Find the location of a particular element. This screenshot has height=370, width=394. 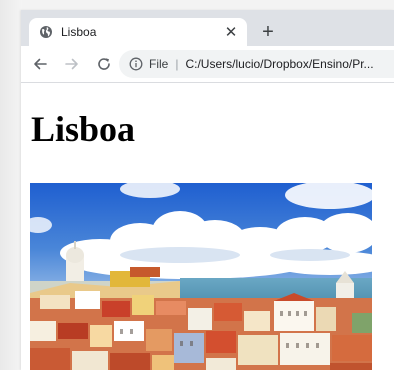

close-tab-icon: ✕ is located at coordinates (231, 32).